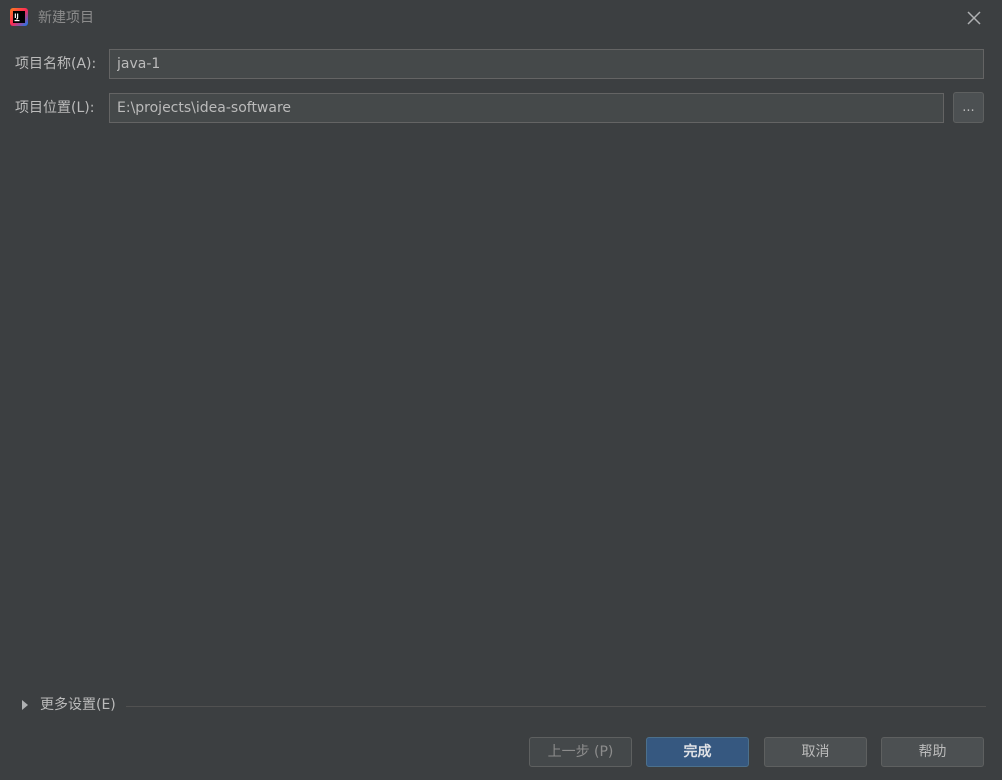  What do you see at coordinates (25, 705) in the screenshot?
I see `expand-arrow-icon` at bounding box center [25, 705].